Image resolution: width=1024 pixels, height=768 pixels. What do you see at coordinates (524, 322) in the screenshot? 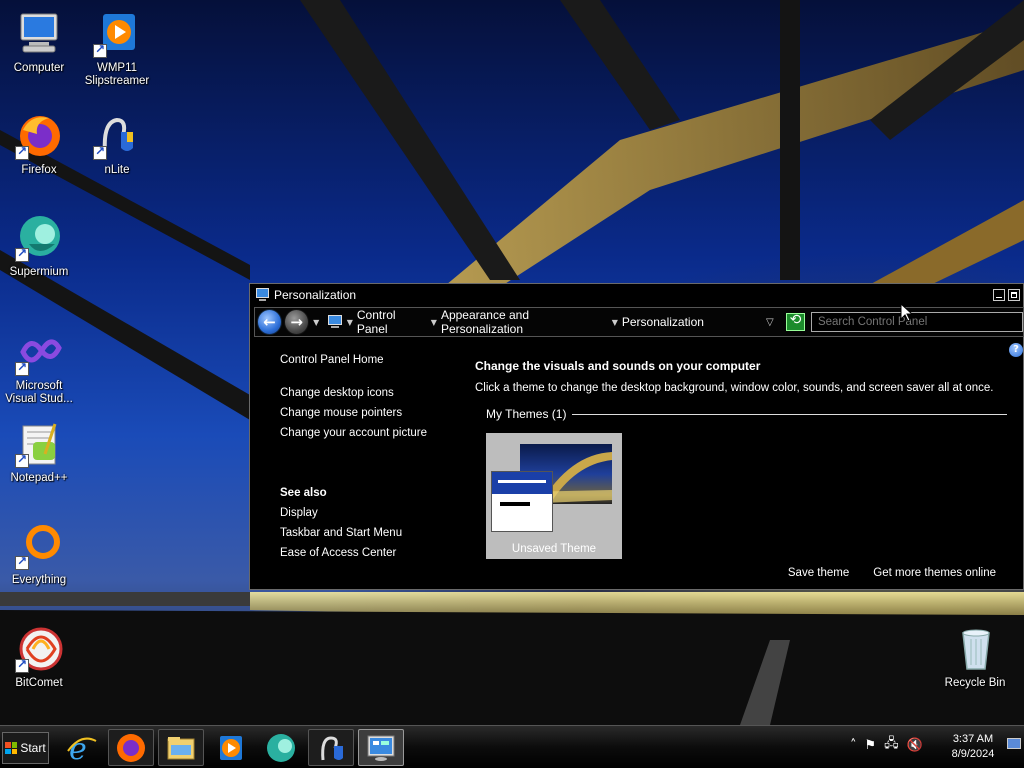
I see `breadcrumb-appearance: Appearance and Personalization` at bounding box center [524, 322].